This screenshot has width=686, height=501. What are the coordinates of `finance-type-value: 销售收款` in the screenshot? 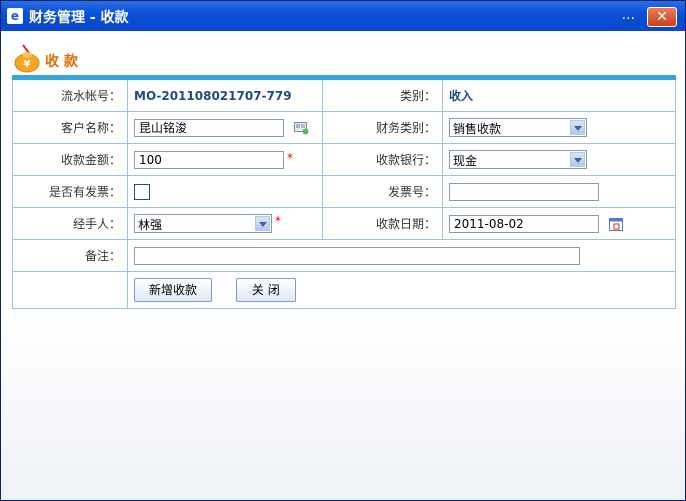 It's located at (477, 129).